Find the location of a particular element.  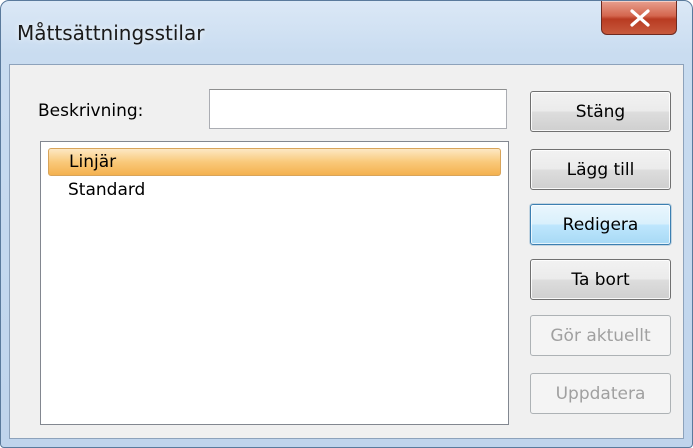

update-button: Uppdatera is located at coordinates (600, 393).